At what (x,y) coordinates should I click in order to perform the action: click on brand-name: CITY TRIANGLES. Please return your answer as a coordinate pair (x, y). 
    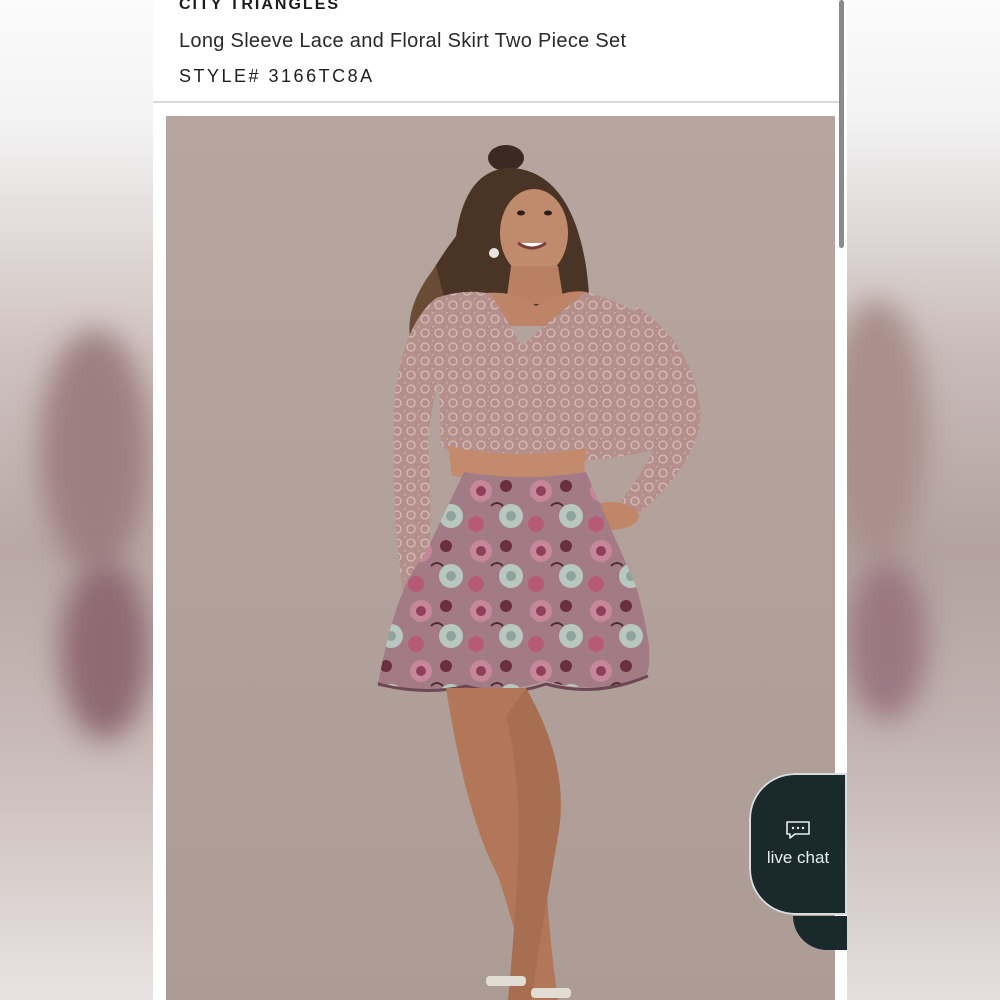
    Looking at the image, I should click on (259, 7).